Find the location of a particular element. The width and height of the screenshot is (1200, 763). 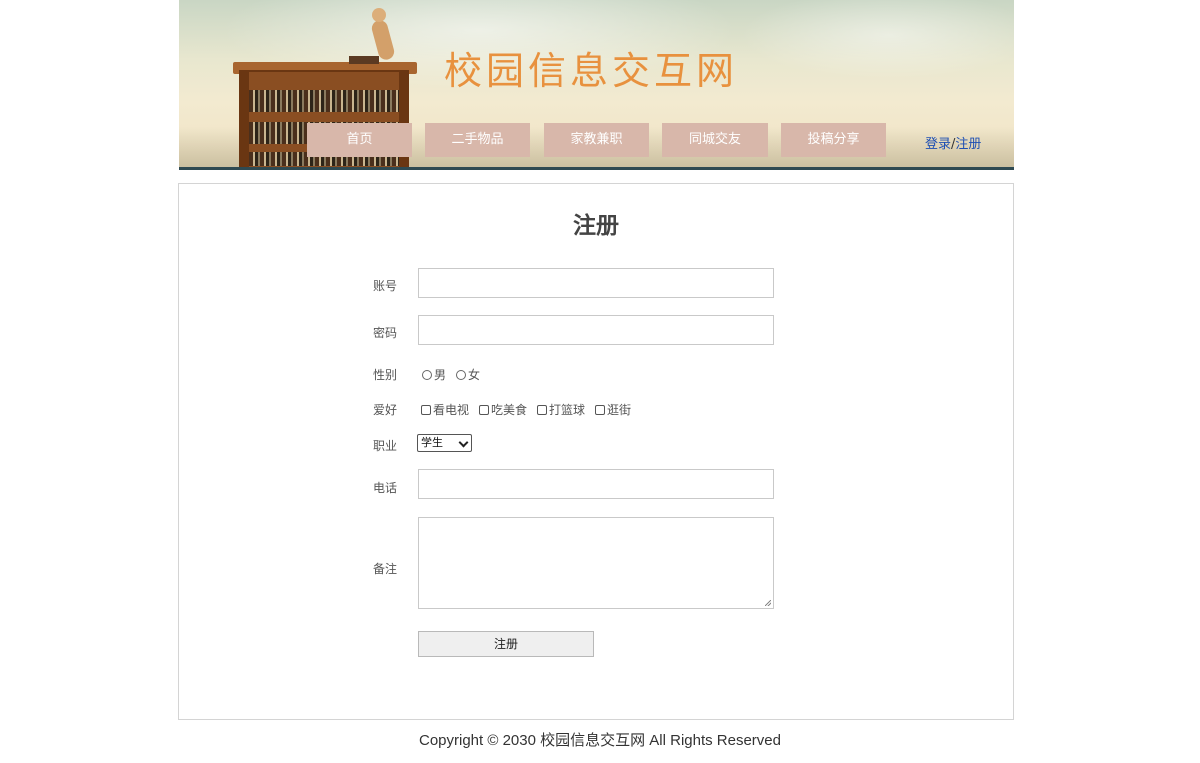

hobby-option-shopping: 逛街 is located at coordinates (613, 409).